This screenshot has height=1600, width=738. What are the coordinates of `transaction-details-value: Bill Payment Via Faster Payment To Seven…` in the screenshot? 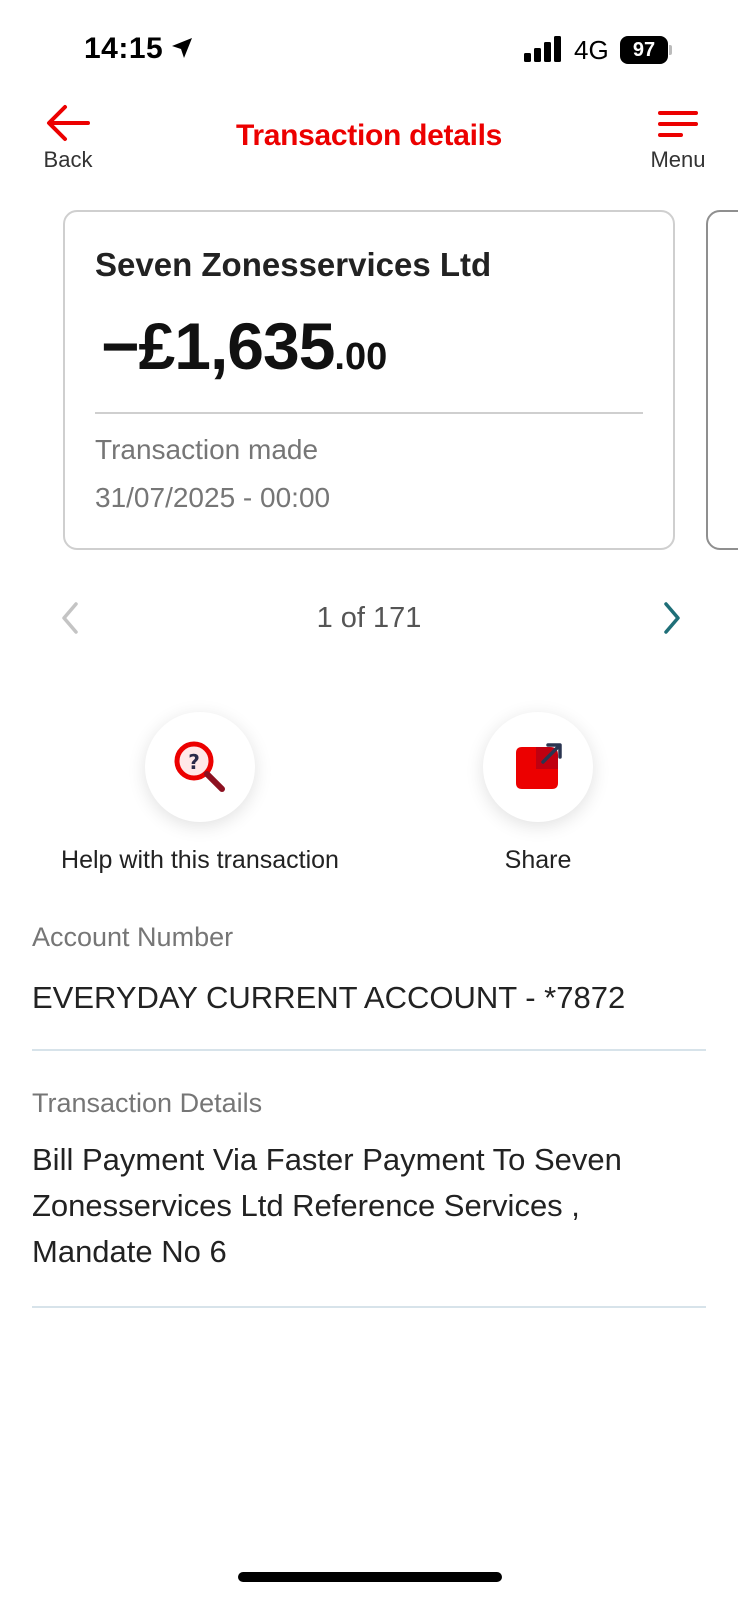 It's located at (327, 1205).